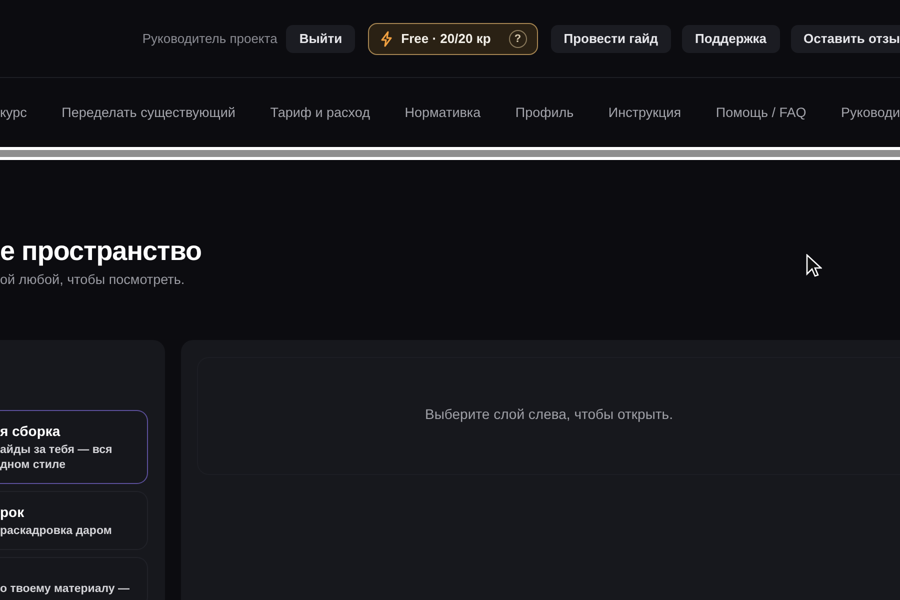 This screenshot has width=900, height=600. Describe the element at coordinates (870, 112) in the screenshot. I see `nav-tab: Руководи` at that location.